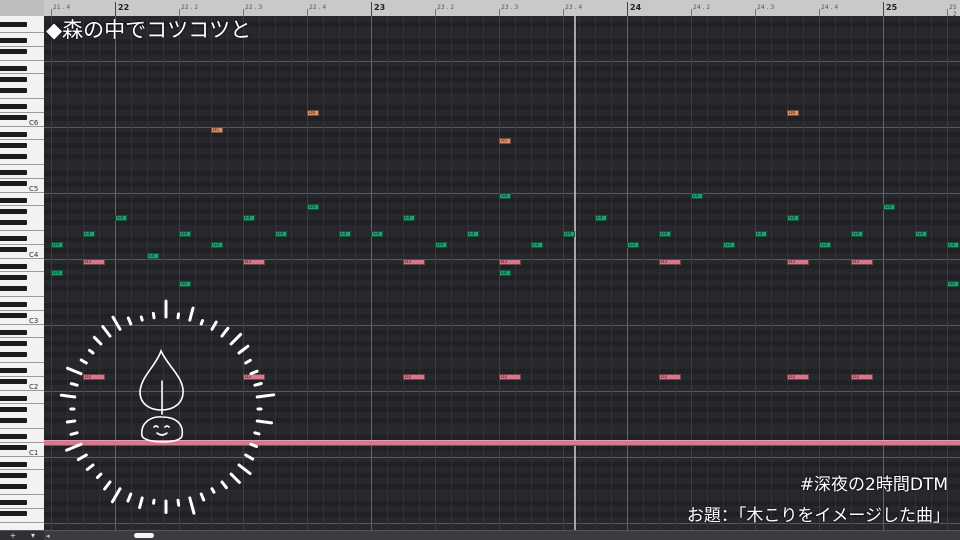 This screenshot has height=540, width=960. I want to click on horizontal-scrollbar-thumb, so click(144, 535).